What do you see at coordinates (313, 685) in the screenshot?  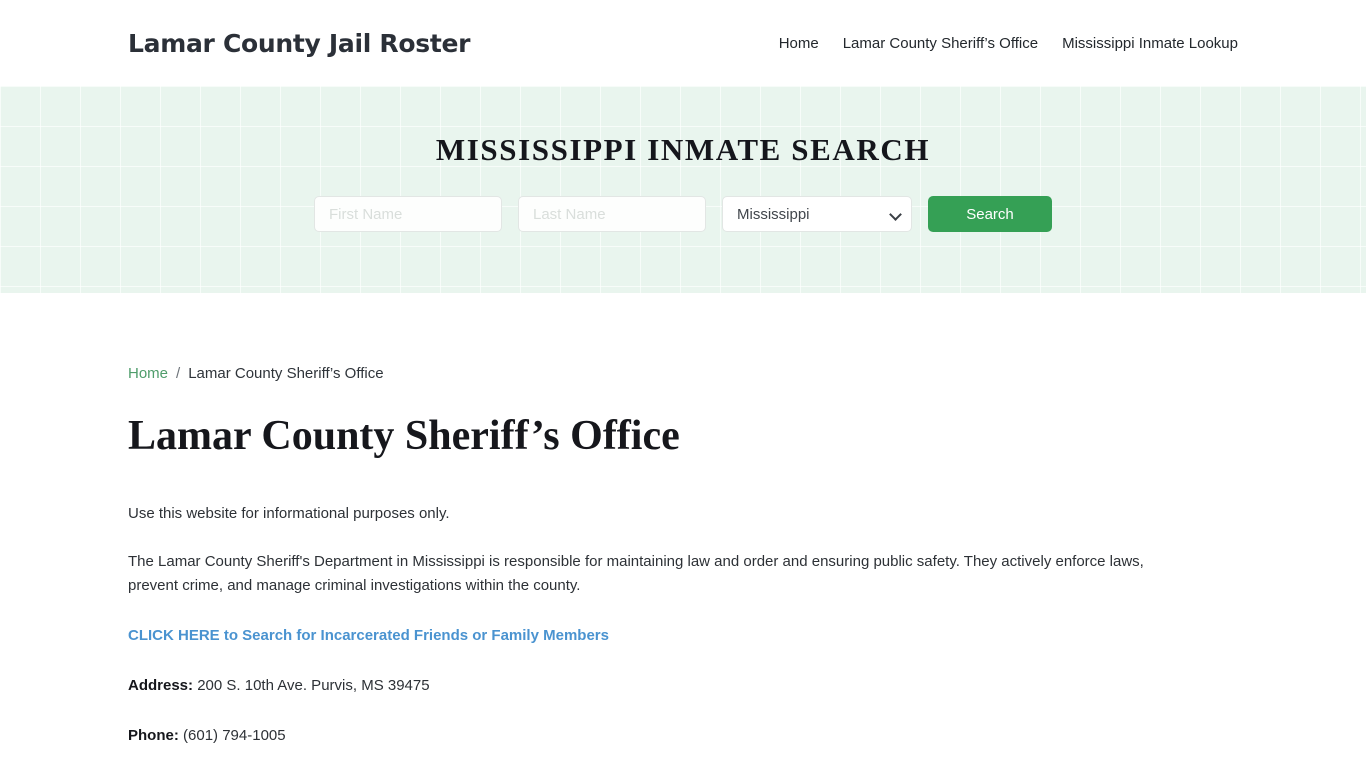 I see `address-value: 200 S. 10th Ave. Purvis, MS 39475` at bounding box center [313, 685].